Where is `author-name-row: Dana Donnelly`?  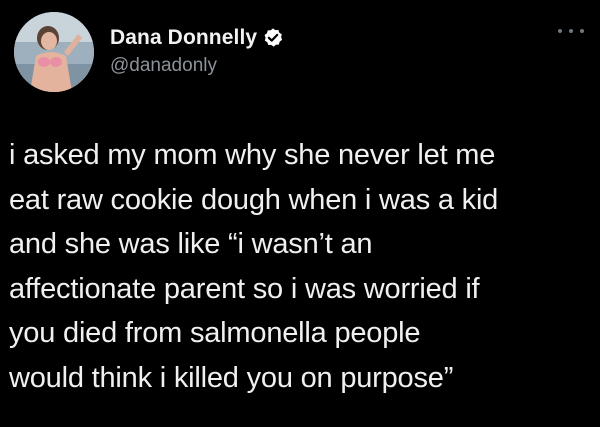
author-name-row: Dana Donnelly is located at coordinates (197, 38).